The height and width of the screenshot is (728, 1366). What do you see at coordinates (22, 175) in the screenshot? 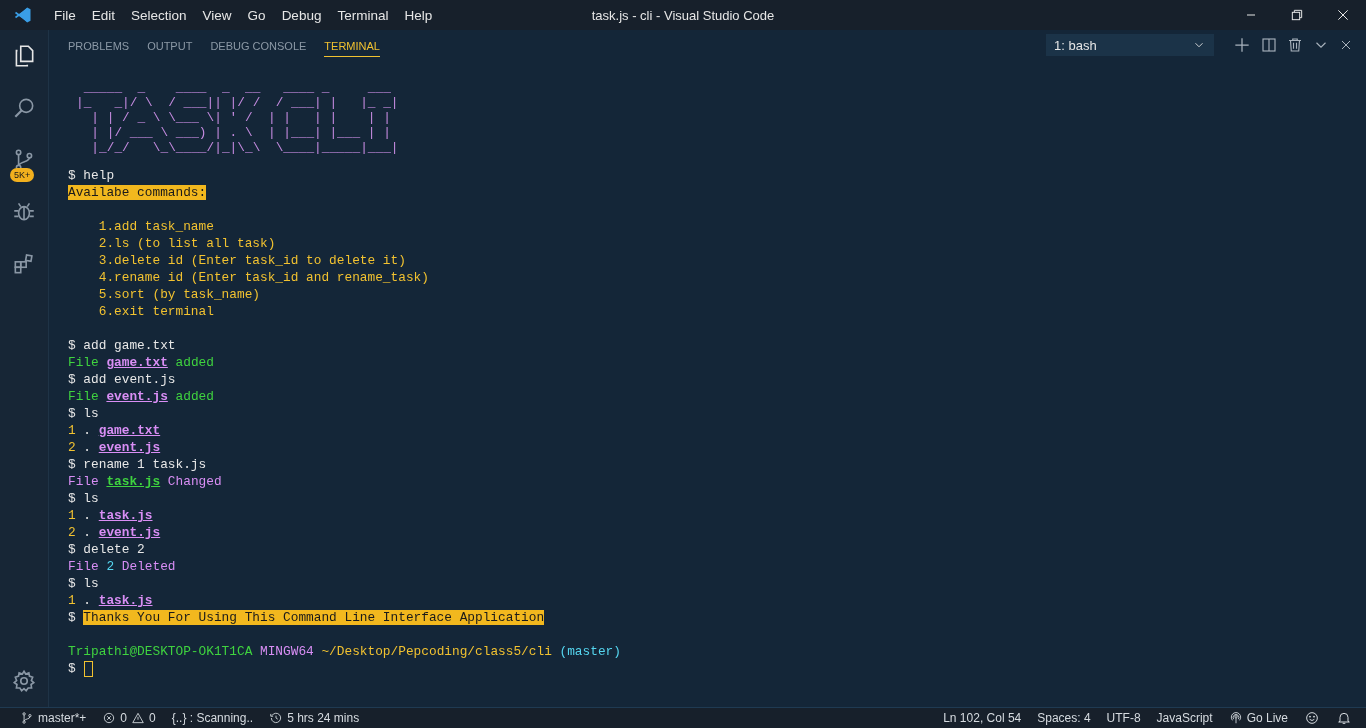
I see `notification-badge: 5K+` at bounding box center [22, 175].